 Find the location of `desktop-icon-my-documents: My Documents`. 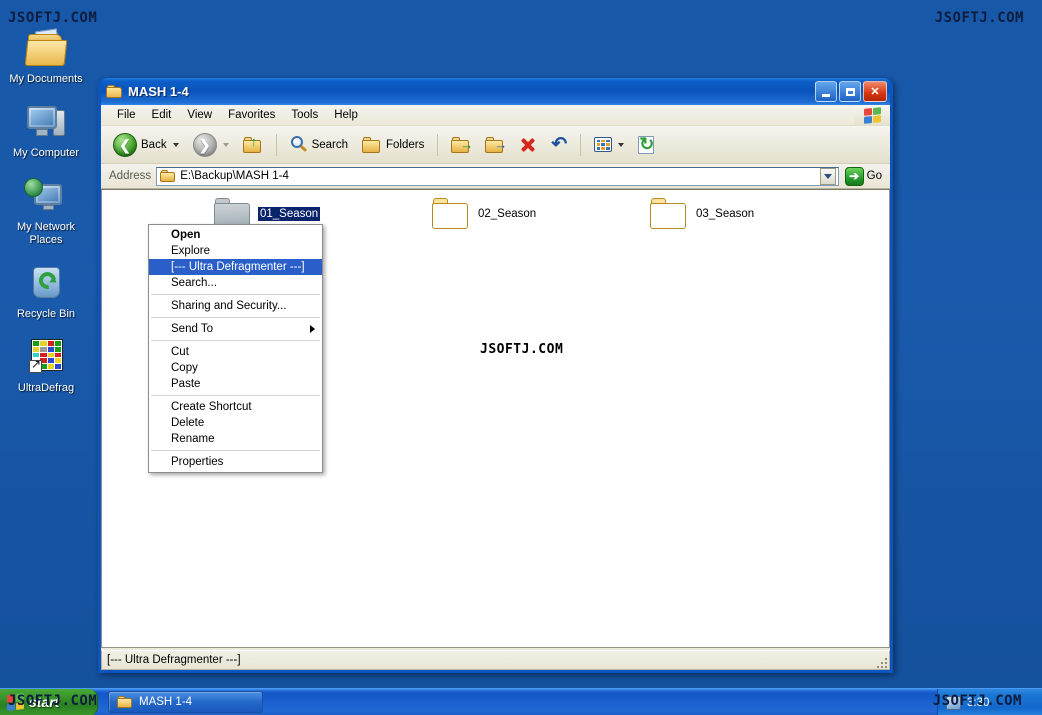

desktop-icon-my-documents: My Documents is located at coordinates (46, 56).